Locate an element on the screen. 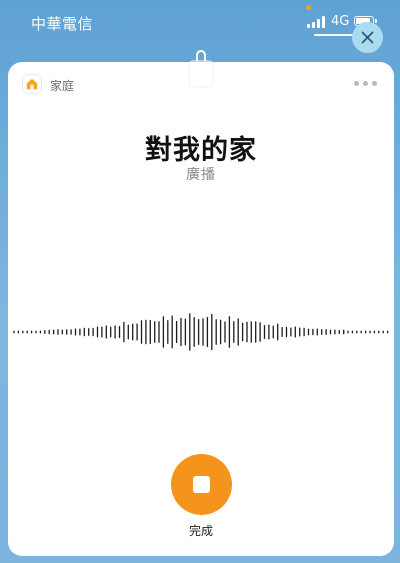  stop-icon is located at coordinates (201, 484).